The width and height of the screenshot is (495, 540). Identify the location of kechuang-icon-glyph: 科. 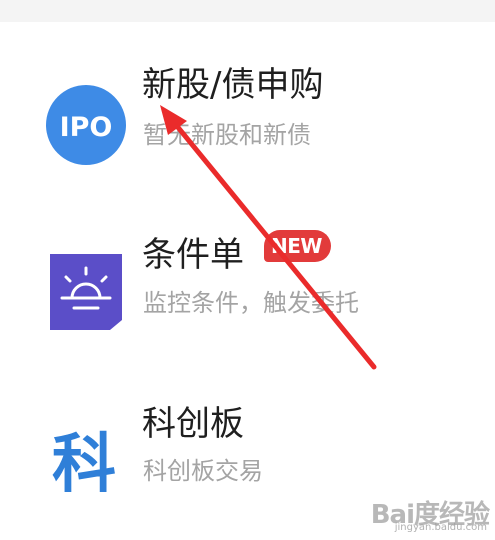
(84, 464).